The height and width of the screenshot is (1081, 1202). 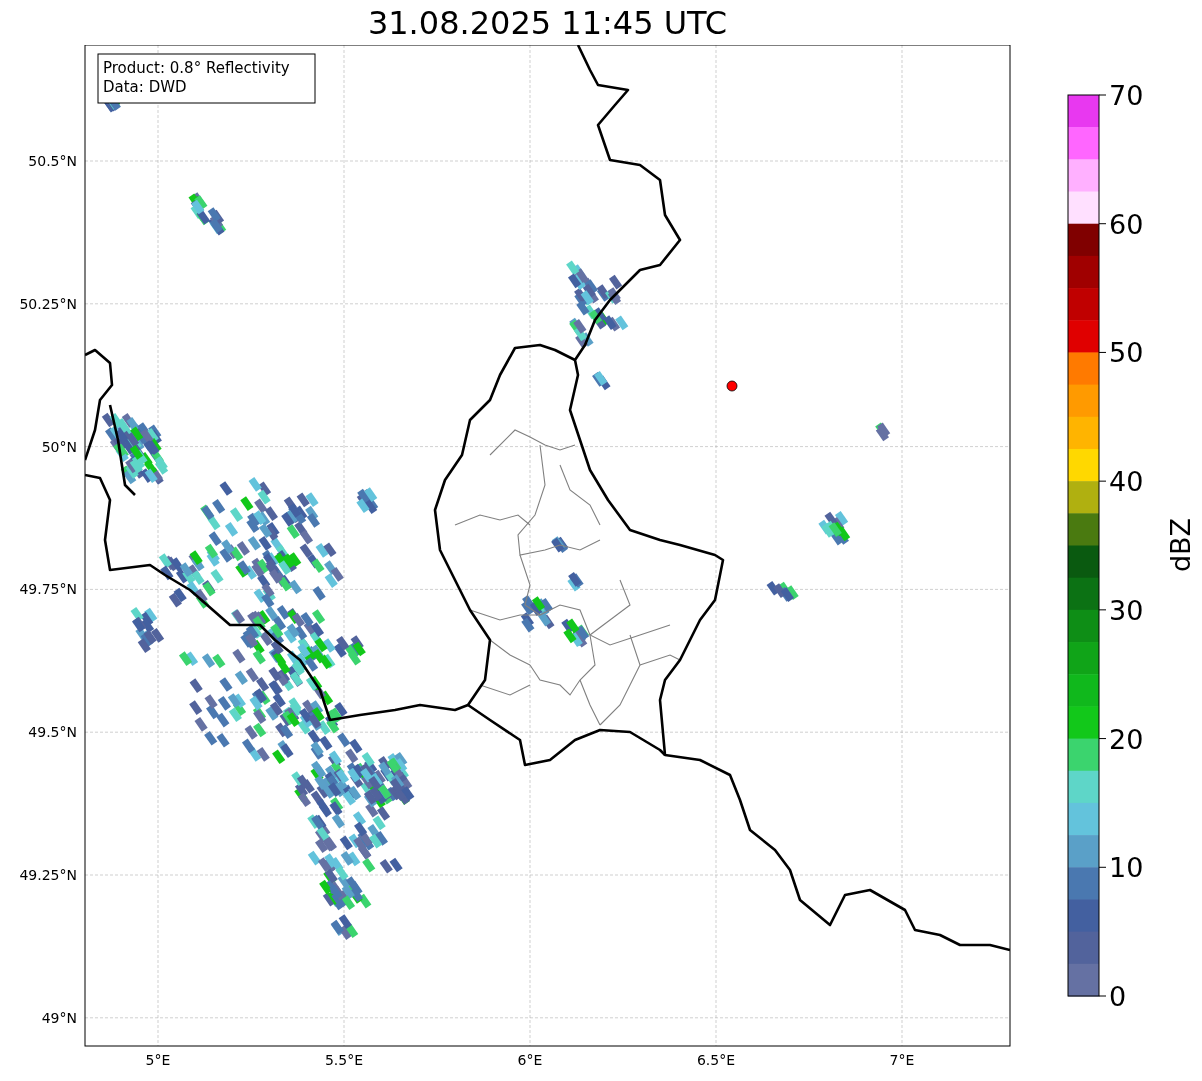 I want to click on latitude-label: 49.25°N, so click(x=48, y=875).